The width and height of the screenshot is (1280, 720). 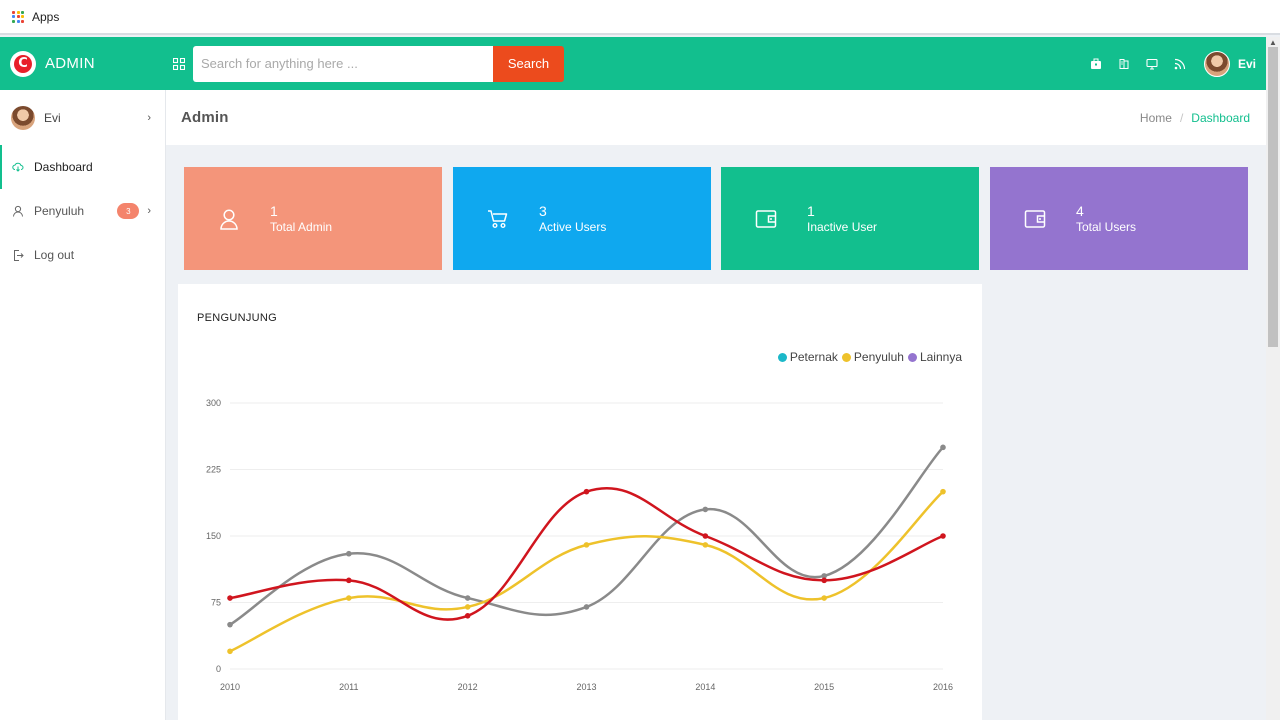 I want to click on logout-icon, so click(x=19, y=255).